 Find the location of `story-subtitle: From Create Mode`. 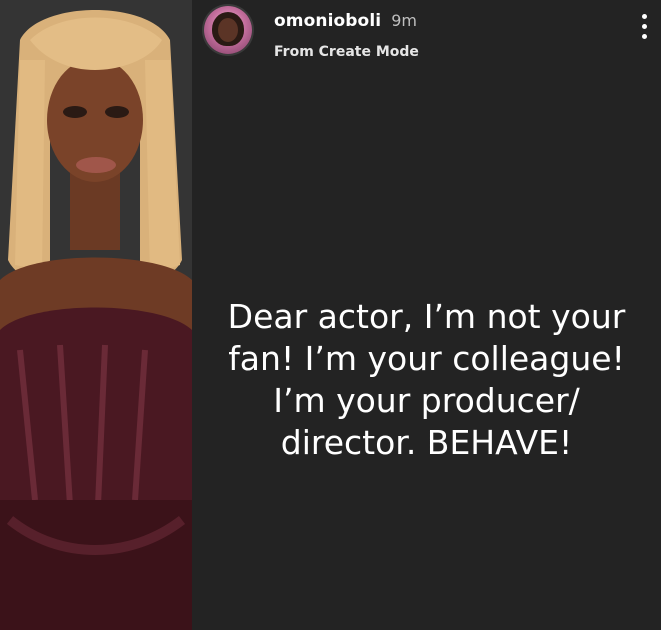

story-subtitle: From Create Mode is located at coordinates (346, 52).